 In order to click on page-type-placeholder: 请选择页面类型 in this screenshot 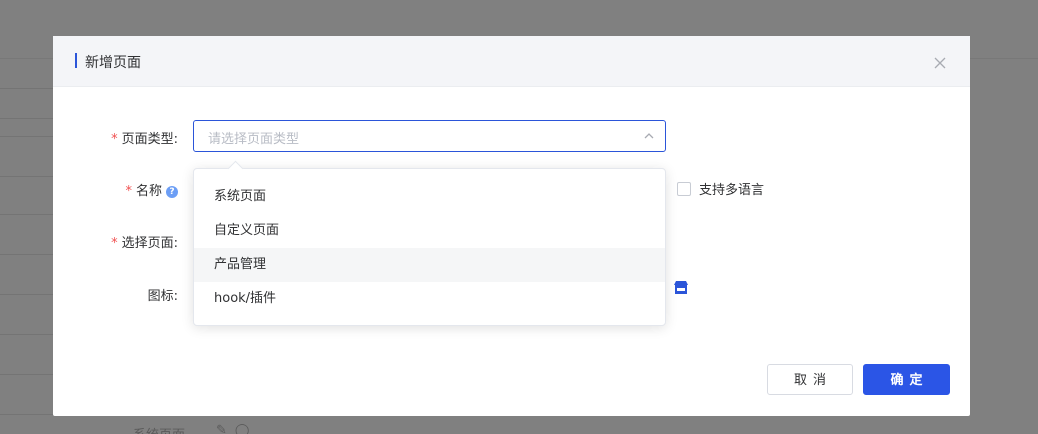, I will do `click(254, 139)`.